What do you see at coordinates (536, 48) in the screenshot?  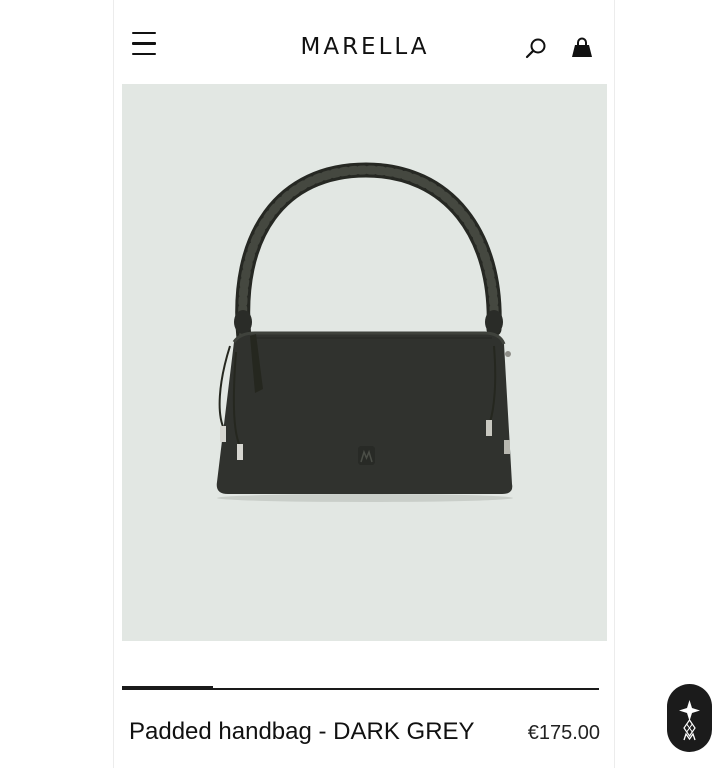 I see `search-icon` at bounding box center [536, 48].